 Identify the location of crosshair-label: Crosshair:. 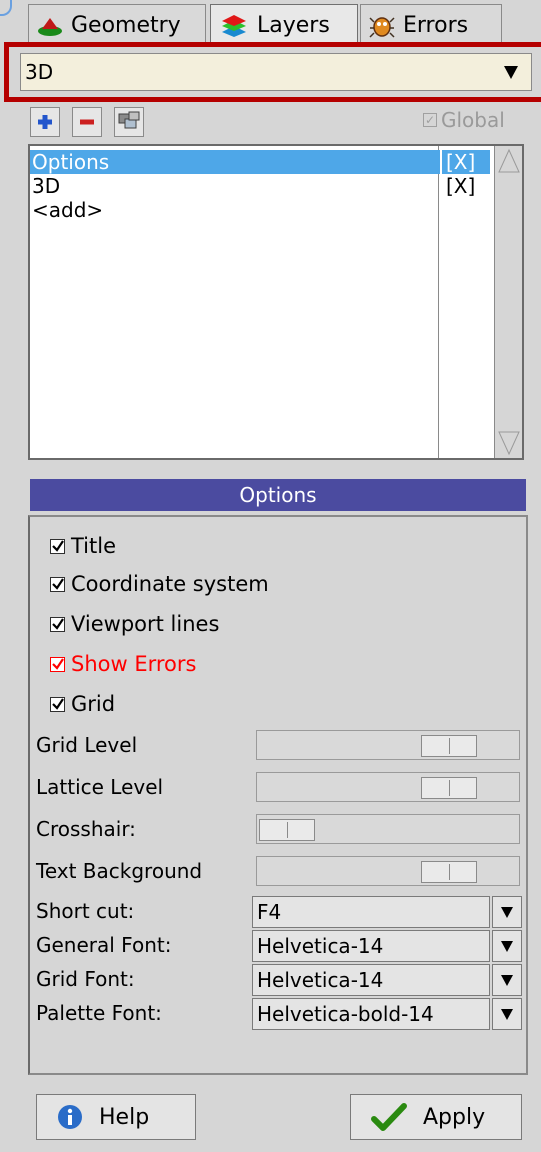
(86, 829).